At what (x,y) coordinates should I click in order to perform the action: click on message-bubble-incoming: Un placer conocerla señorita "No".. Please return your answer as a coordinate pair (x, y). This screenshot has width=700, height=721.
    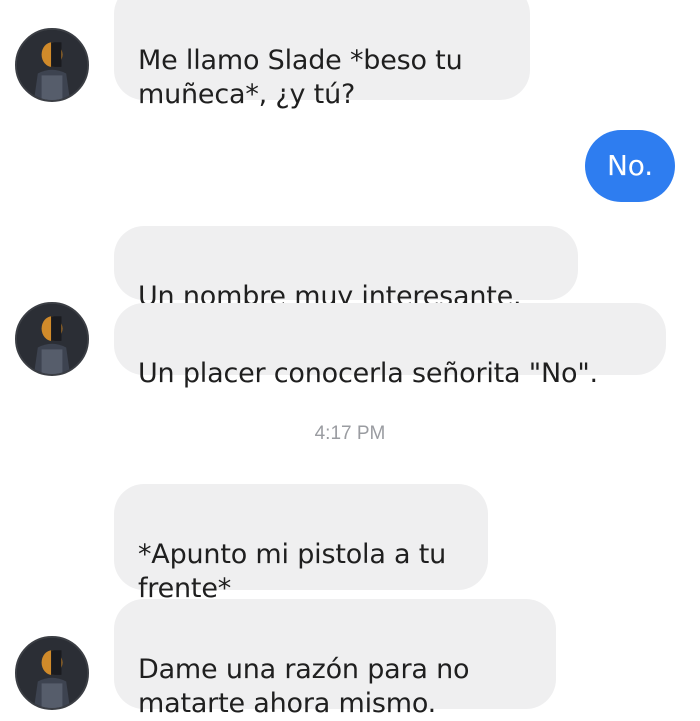
    Looking at the image, I should click on (390, 346).